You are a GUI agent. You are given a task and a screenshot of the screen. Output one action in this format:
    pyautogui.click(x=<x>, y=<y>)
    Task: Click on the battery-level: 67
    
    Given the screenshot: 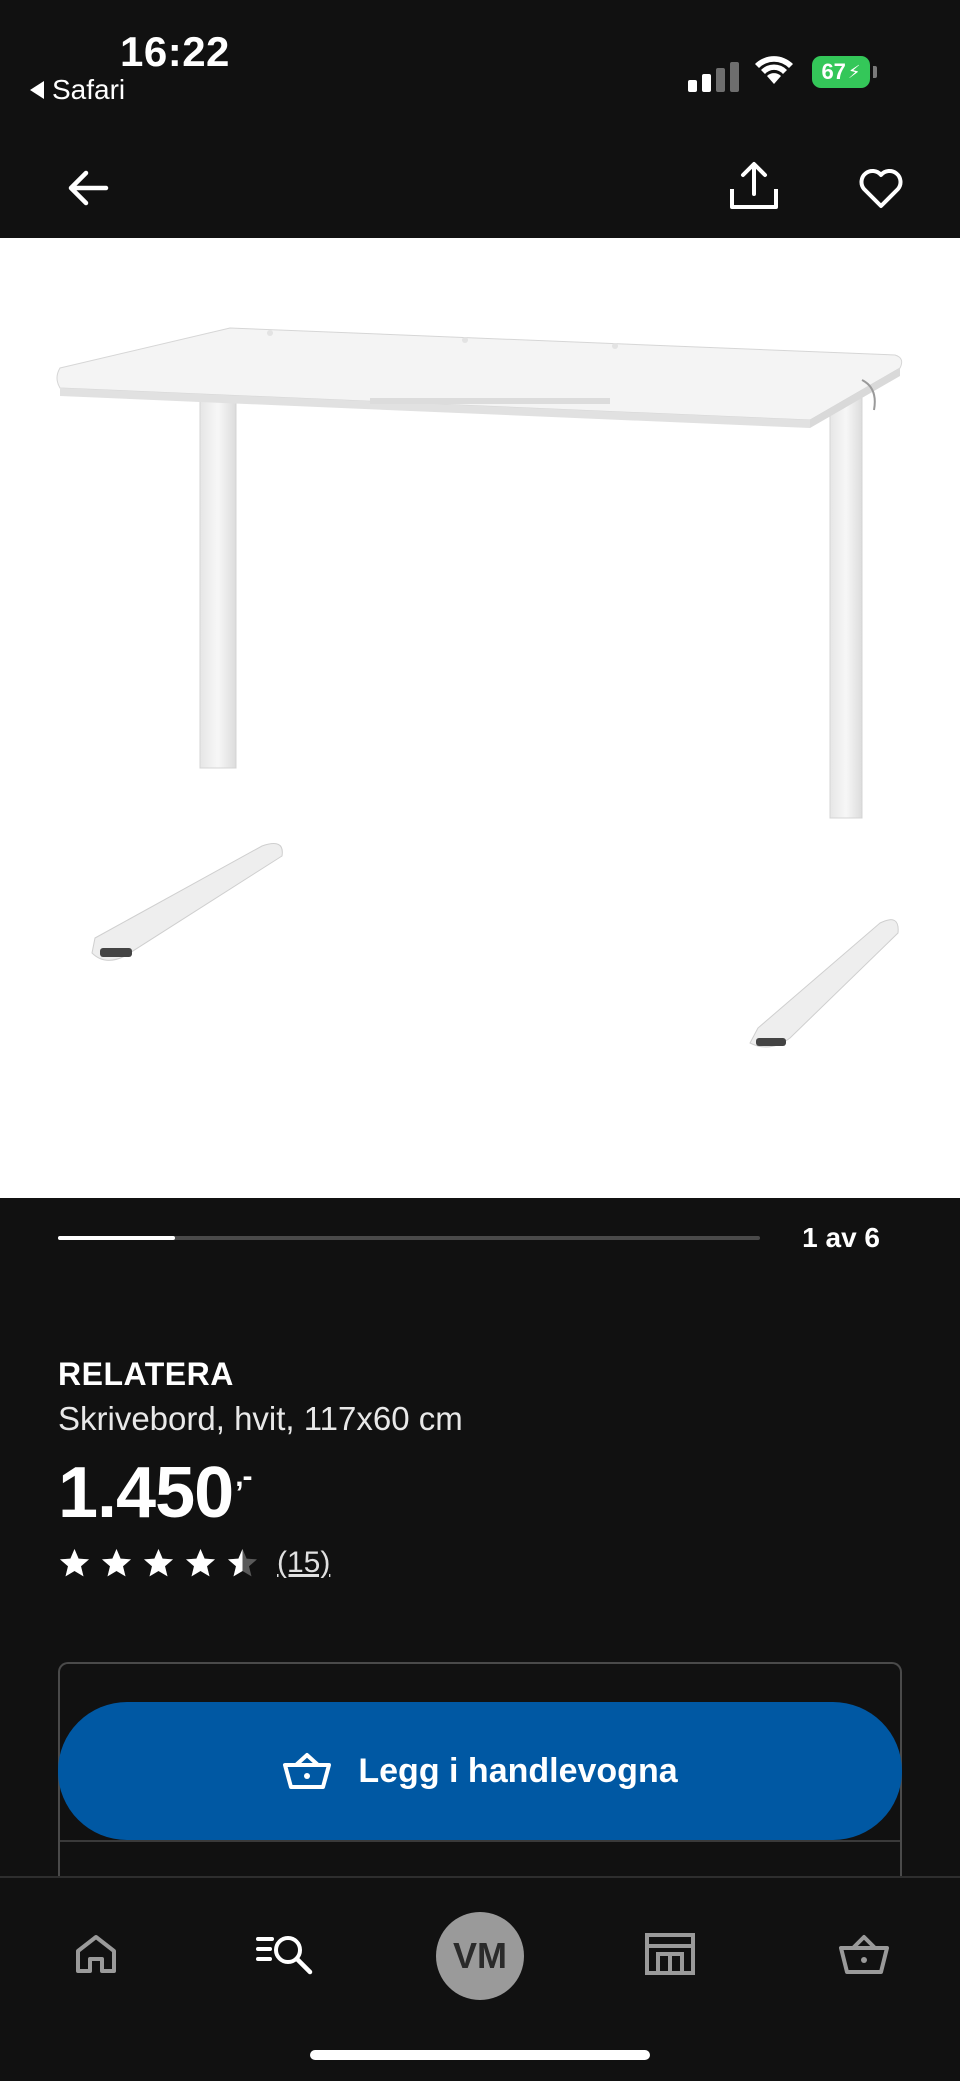 What is the action you would take?
    pyautogui.click(x=833, y=71)
    